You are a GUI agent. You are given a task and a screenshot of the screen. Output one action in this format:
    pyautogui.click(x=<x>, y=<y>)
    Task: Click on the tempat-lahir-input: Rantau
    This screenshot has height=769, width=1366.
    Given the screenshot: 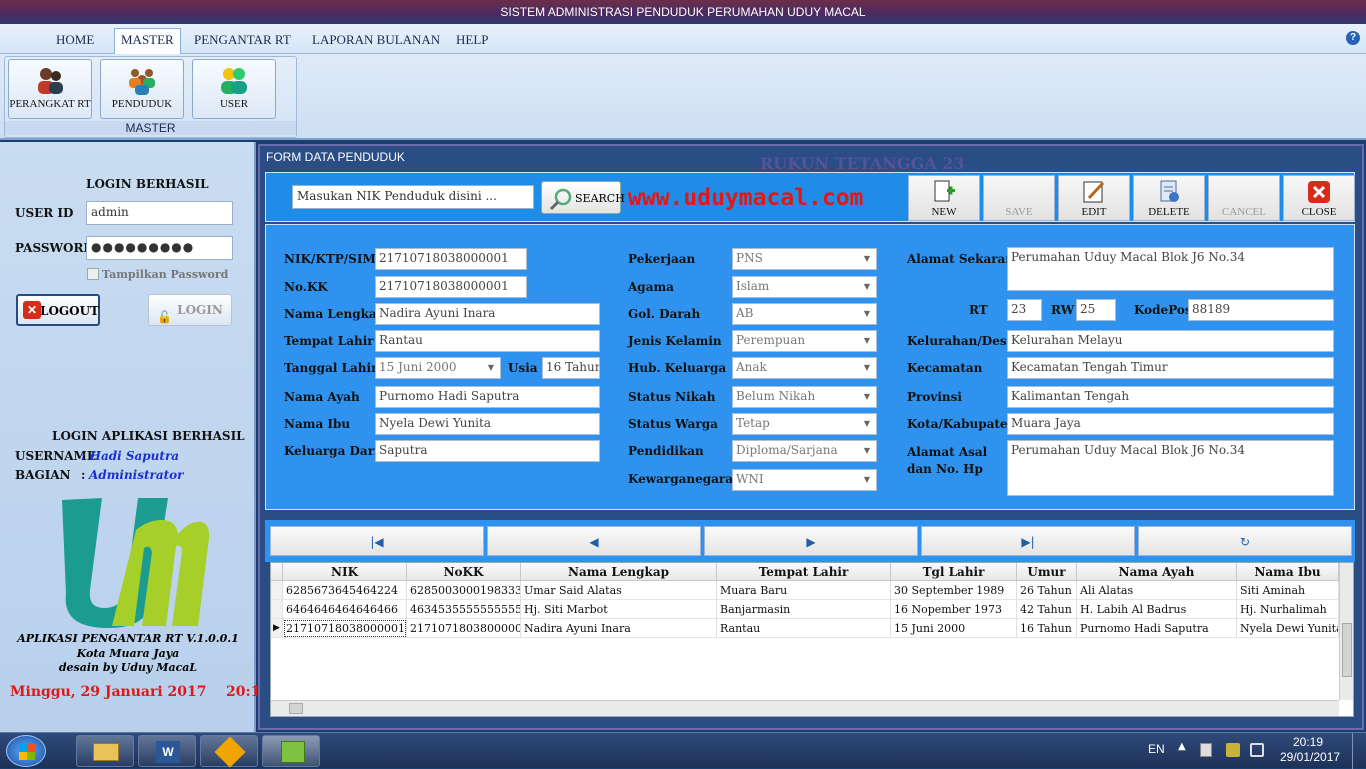 What is the action you would take?
    pyautogui.click(x=487, y=341)
    